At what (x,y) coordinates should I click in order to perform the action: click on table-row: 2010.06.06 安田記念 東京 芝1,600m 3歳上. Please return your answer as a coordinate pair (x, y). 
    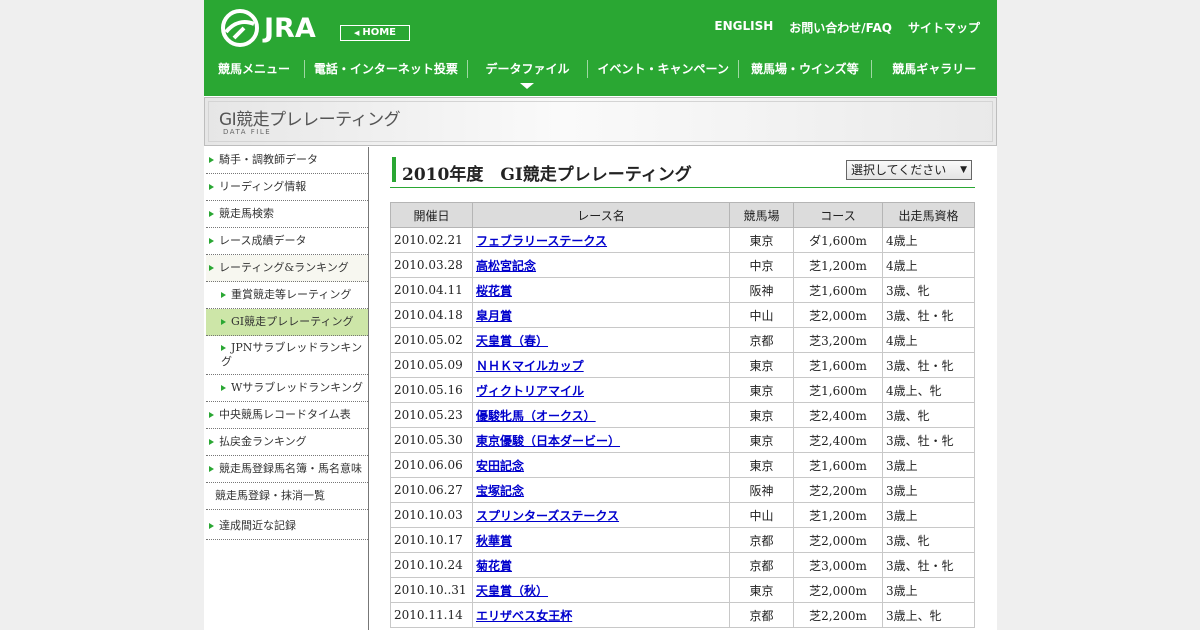
    Looking at the image, I should click on (682, 465).